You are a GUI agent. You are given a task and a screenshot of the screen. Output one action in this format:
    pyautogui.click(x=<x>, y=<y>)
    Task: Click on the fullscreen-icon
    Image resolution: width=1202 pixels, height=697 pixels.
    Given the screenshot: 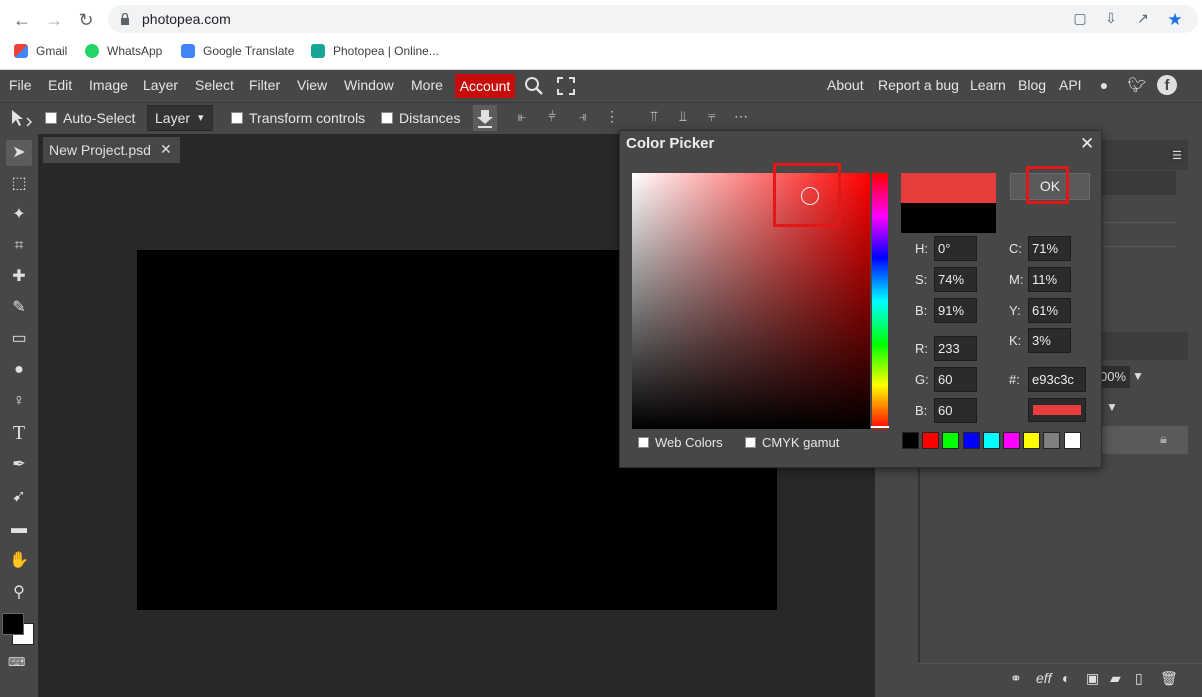 What is the action you would take?
    pyautogui.click(x=566, y=86)
    